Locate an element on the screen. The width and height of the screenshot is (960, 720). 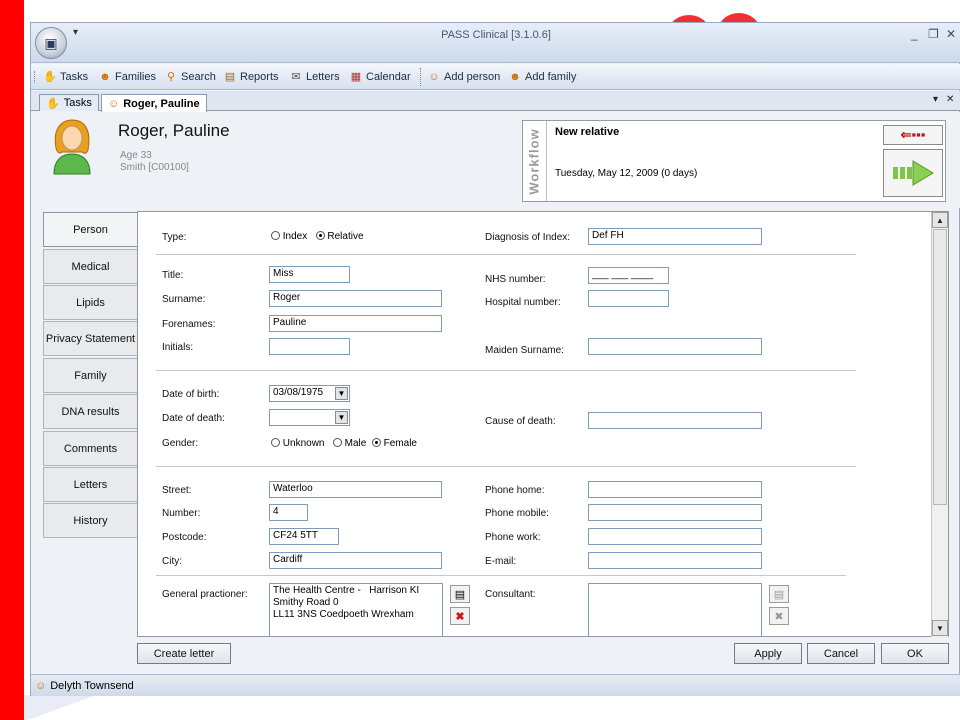
tab-label: Tasks is located at coordinates (77, 103).